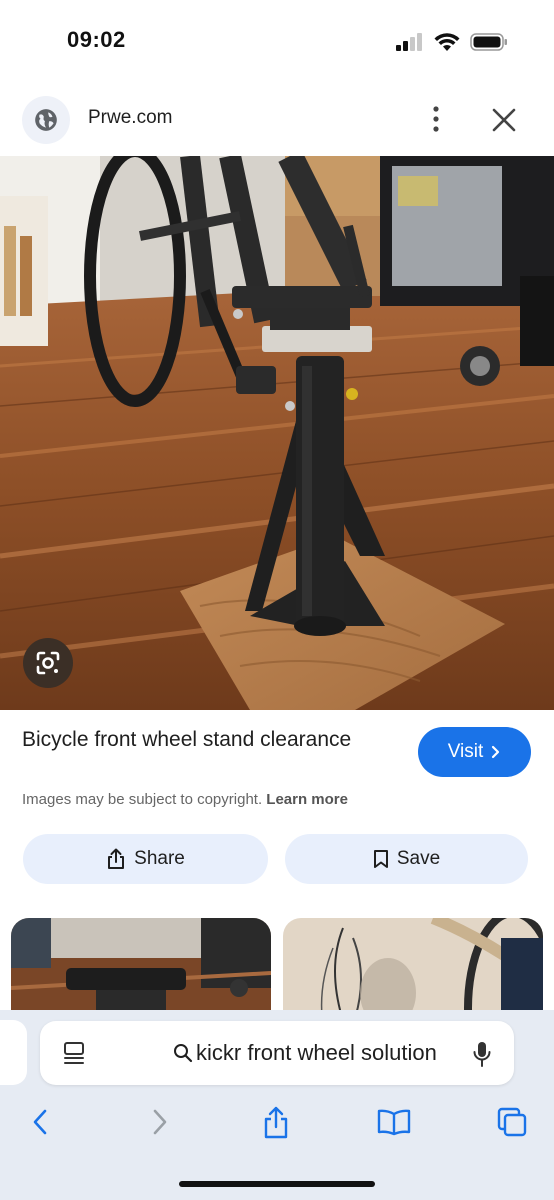 This screenshot has width=554, height=1200. What do you see at coordinates (277, 41) in the screenshot?
I see `status-bar: 09:02` at bounding box center [277, 41].